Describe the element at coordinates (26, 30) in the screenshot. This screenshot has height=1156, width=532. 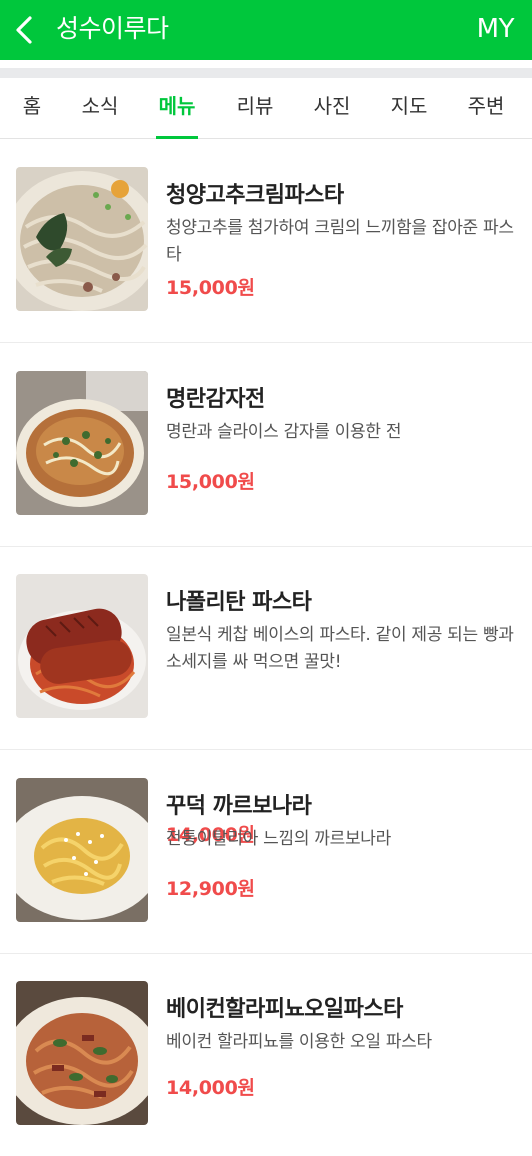
I see `back-arrow-icon` at that location.